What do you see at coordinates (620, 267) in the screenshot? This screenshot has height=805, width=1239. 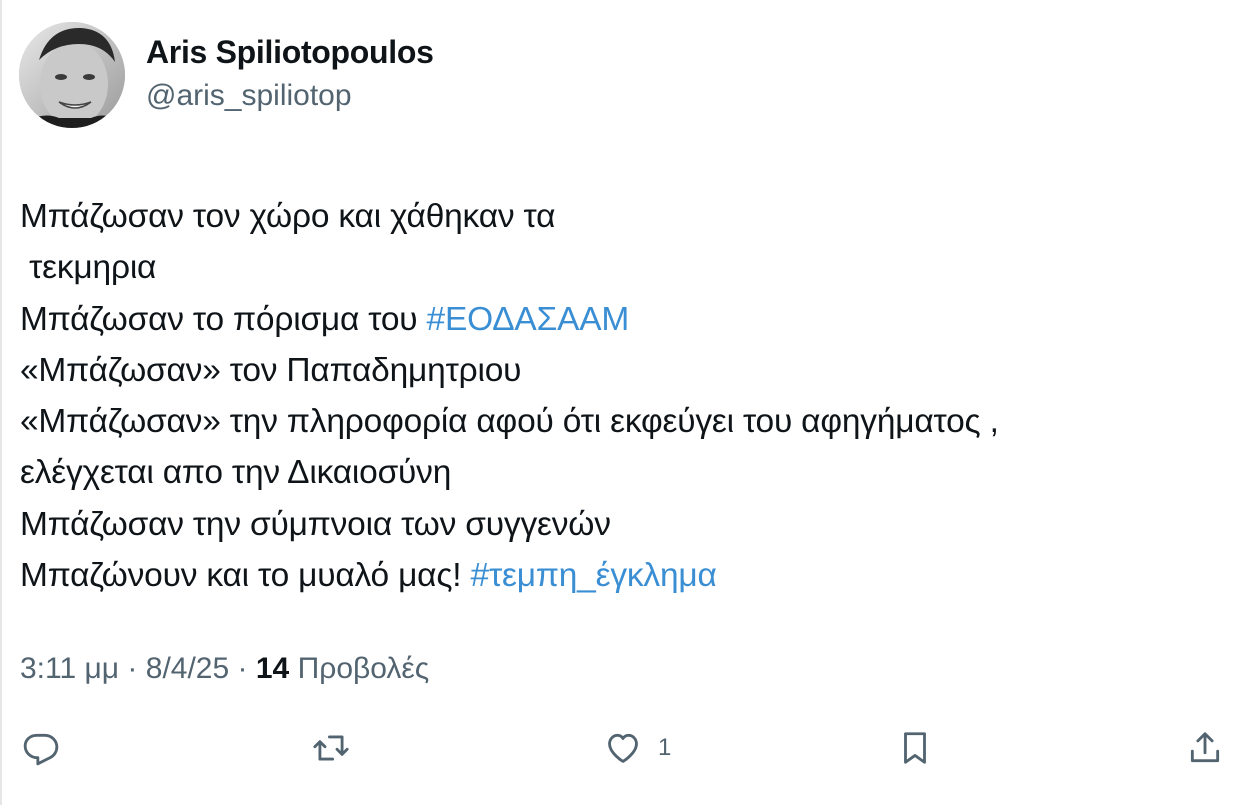 I see `tweet-line: τεκμηρια` at bounding box center [620, 267].